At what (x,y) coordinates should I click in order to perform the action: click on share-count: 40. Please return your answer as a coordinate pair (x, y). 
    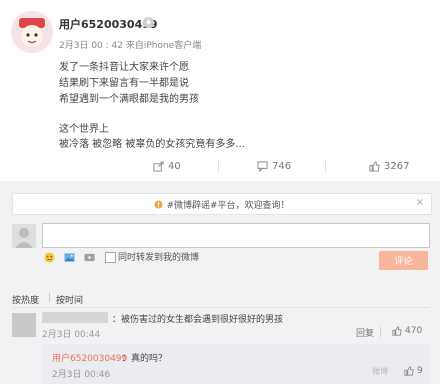
    Looking at the image, I should click on (174, 166).